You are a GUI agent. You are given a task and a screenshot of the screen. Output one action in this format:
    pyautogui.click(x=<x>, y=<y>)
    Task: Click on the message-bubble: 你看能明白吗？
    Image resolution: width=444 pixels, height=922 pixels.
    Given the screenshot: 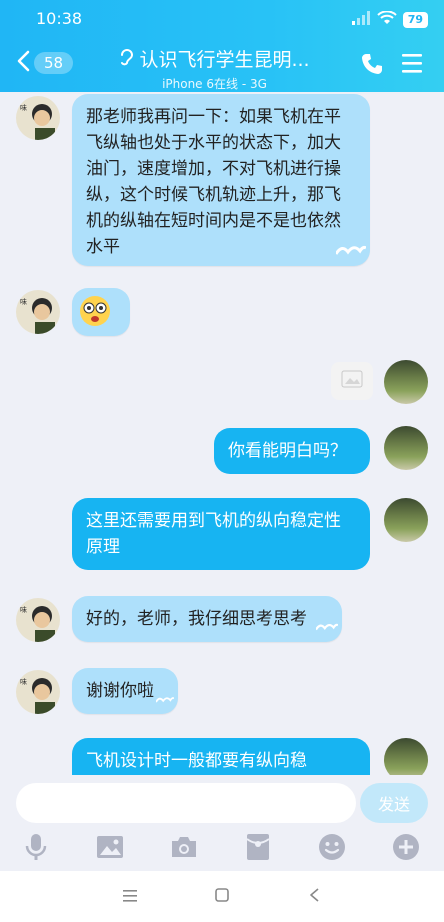 What is the action you would take?
    pyautogui.click(x=292, y=451)
    